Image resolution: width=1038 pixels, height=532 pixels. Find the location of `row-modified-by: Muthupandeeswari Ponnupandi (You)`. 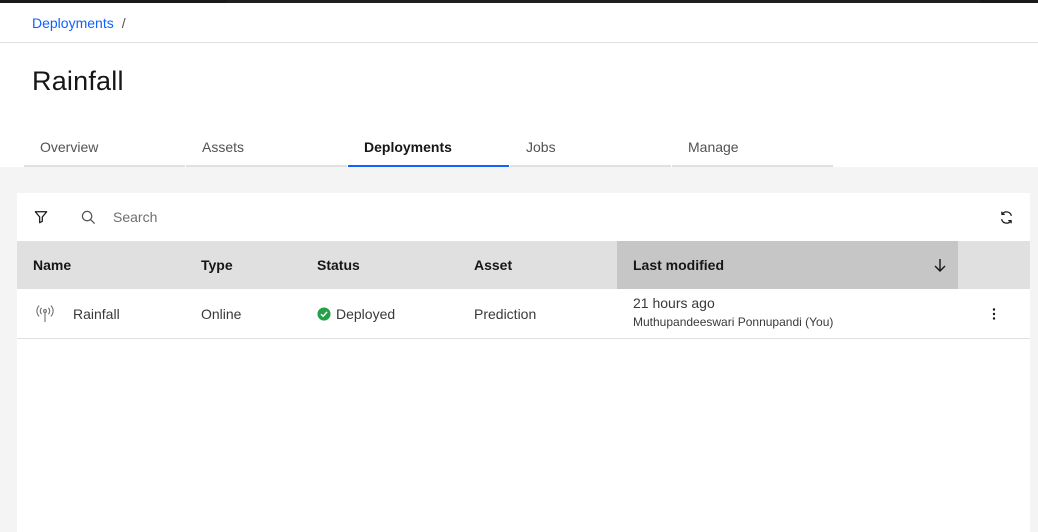

row-modified-by: Muthupandeeswari Ponnupandi (You) is located at coordinates (733, 322).